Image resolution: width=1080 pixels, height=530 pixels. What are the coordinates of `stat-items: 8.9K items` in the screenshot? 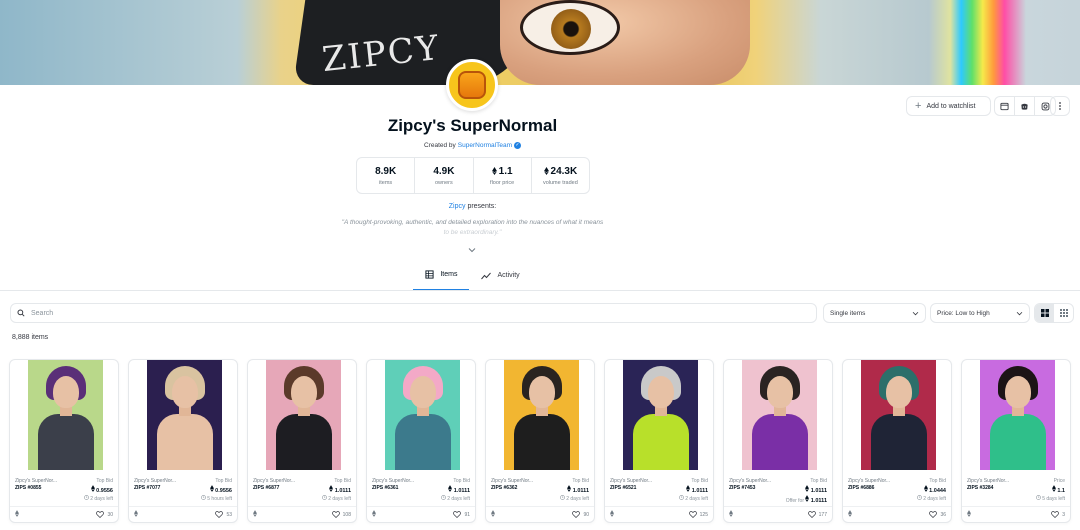 It's located at (386, 175).